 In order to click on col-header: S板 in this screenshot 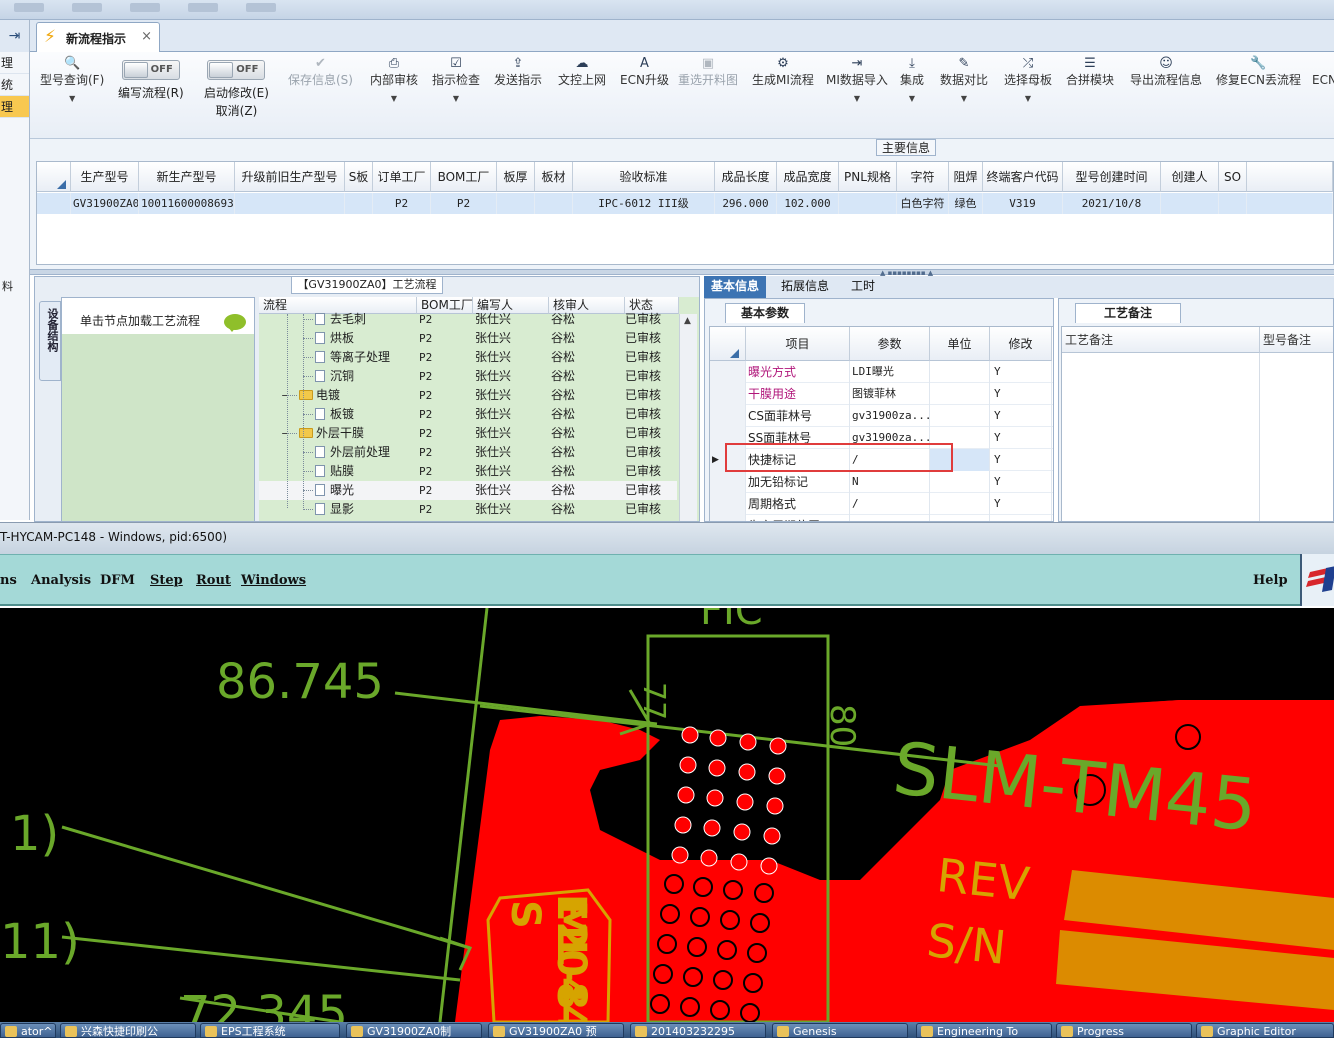, I will do `click(359, 177)`.